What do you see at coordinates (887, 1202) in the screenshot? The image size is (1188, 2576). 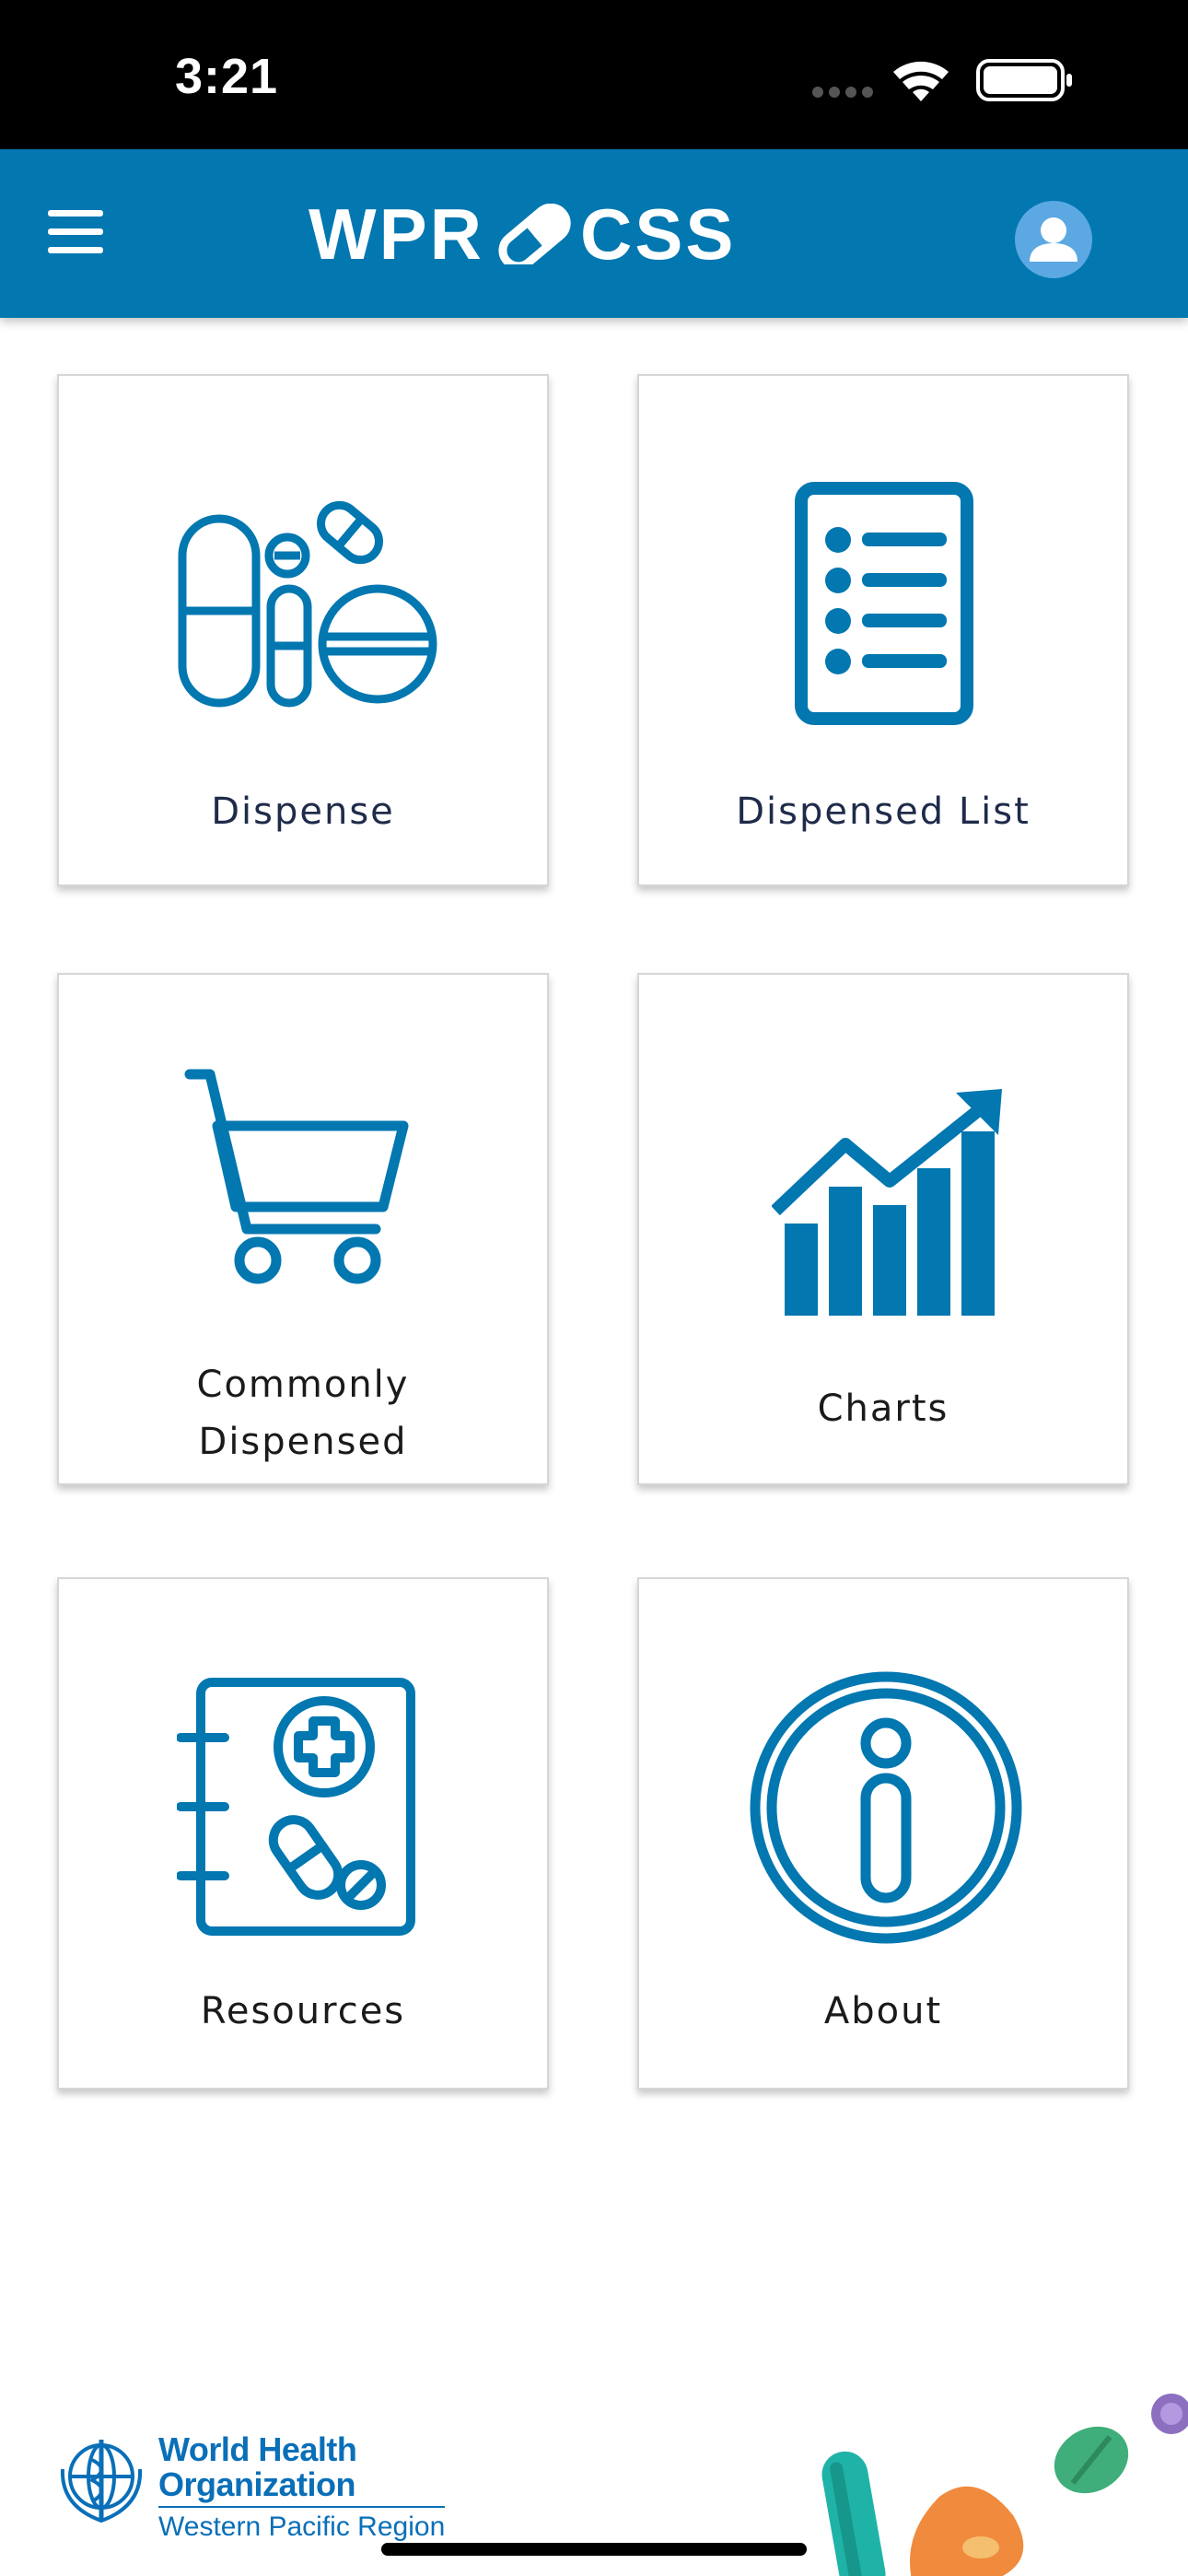 I see `bar-chart-trend-icon` at bounding box center [887, 1202].